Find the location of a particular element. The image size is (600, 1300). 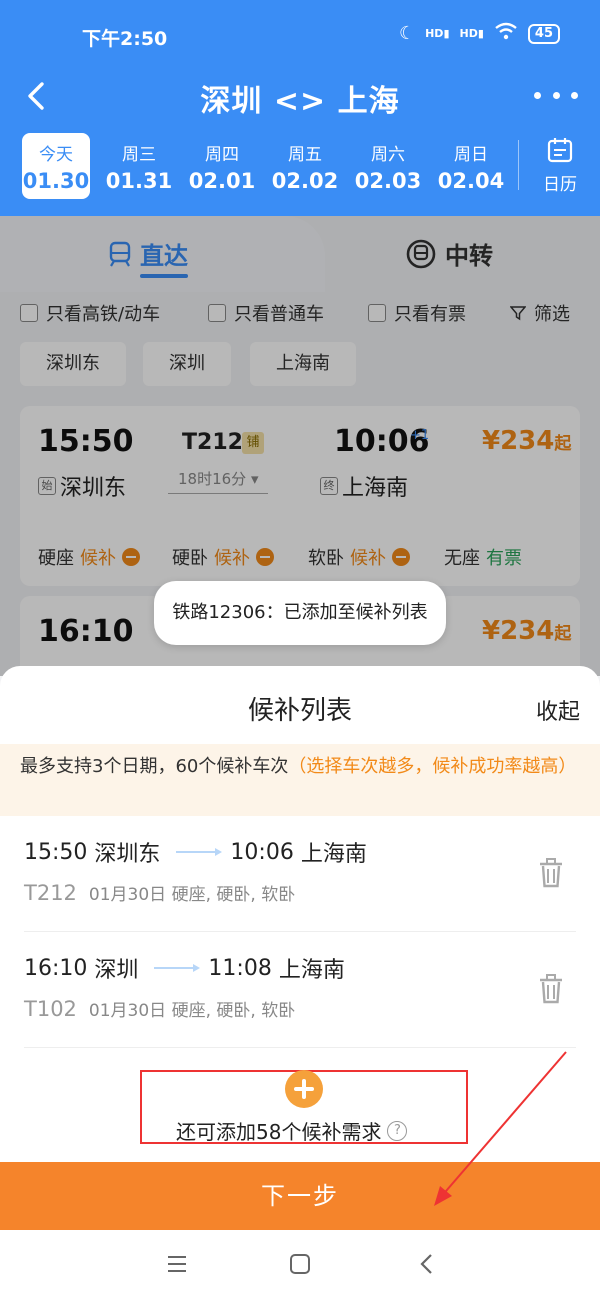

status-time: 下午2:50 is located at coordinates (125, 39).